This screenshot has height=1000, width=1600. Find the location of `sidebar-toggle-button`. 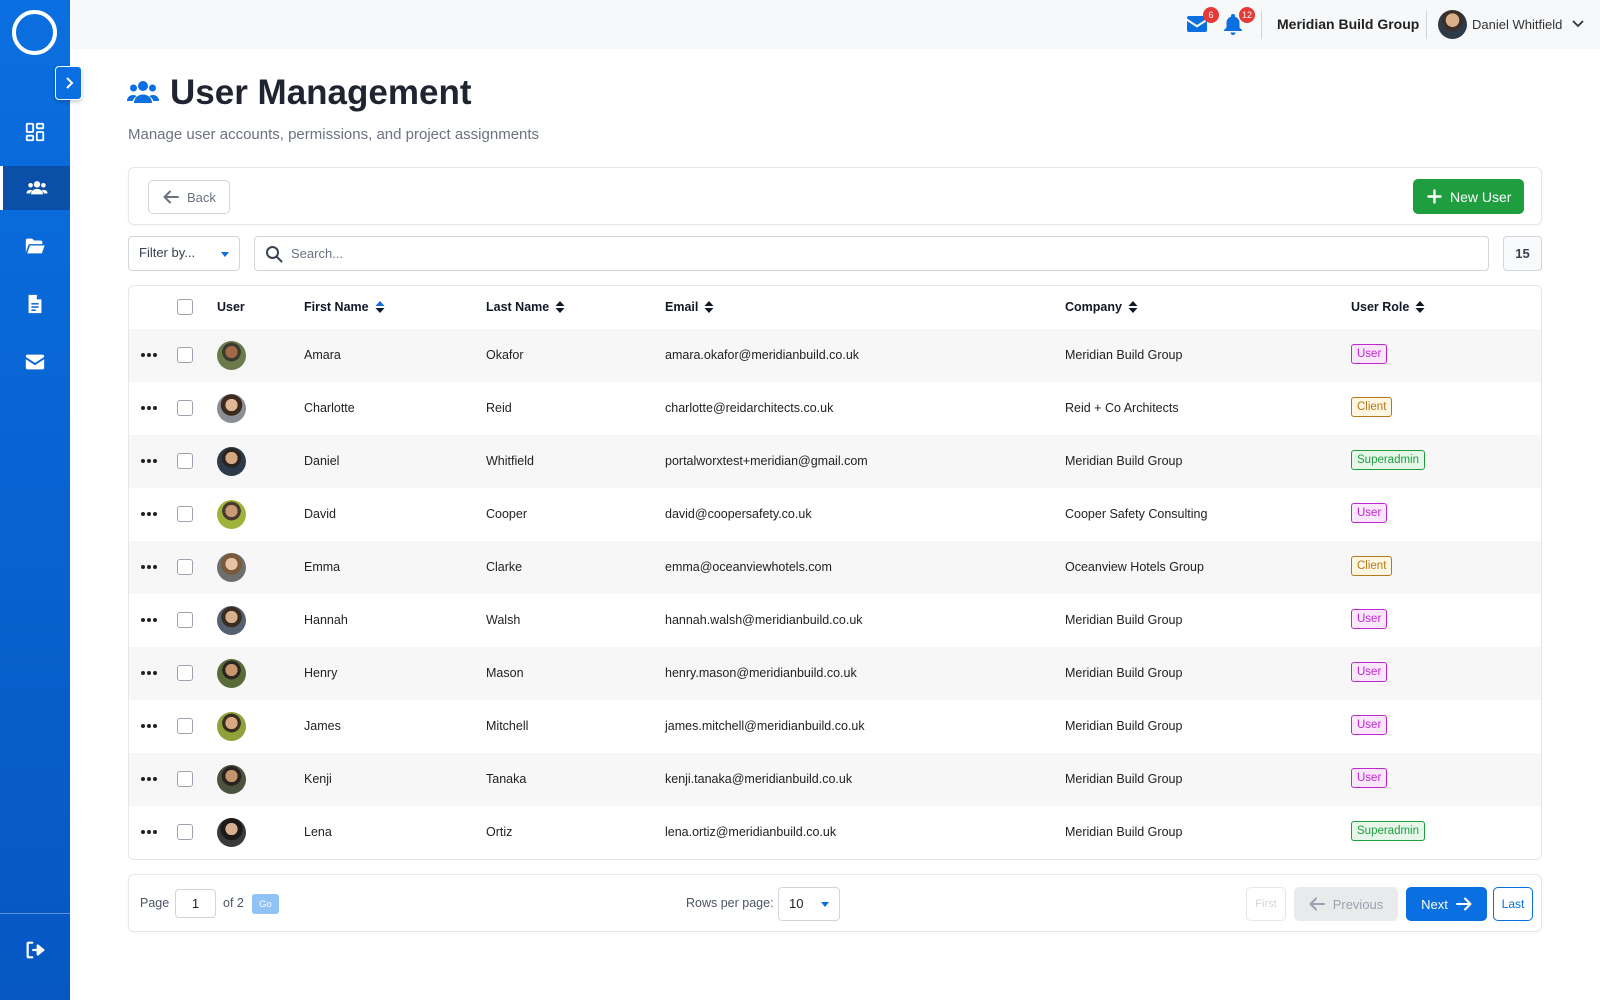

sidebar-toggle-button is located at coordinates (68, 83).